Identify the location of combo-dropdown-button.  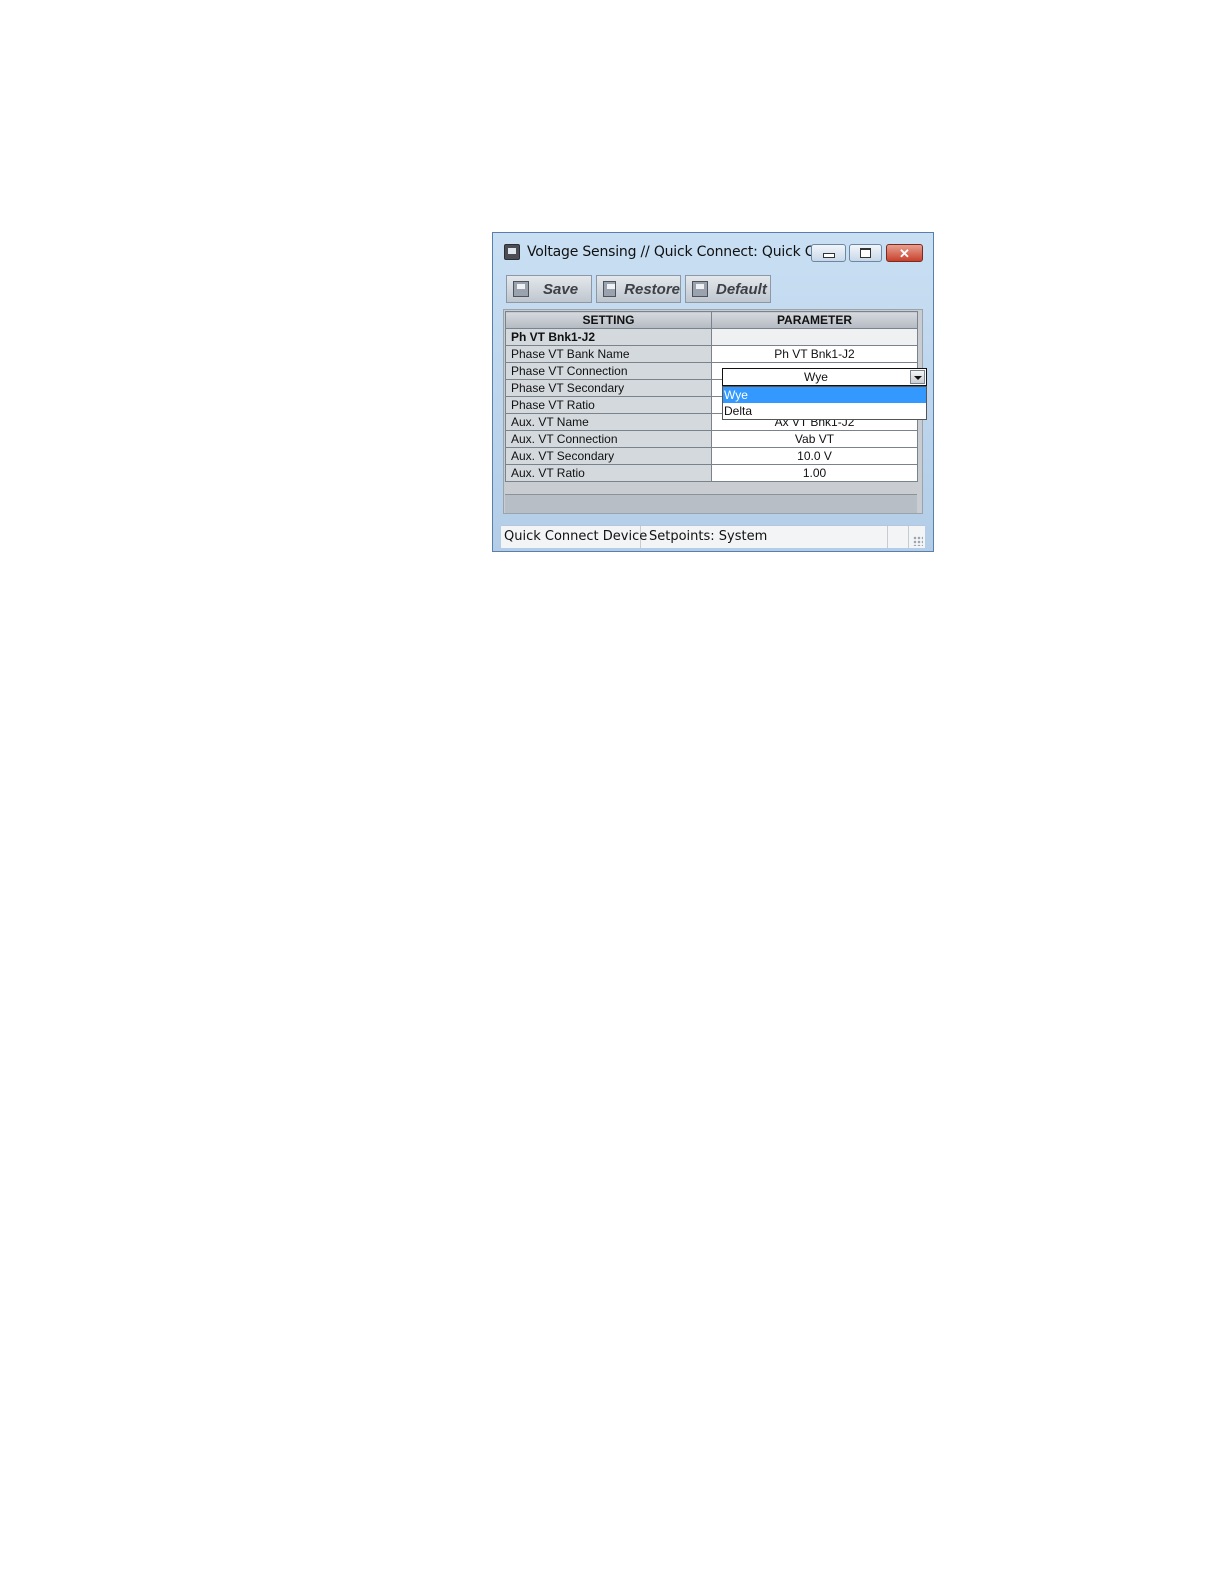
(917, 377).